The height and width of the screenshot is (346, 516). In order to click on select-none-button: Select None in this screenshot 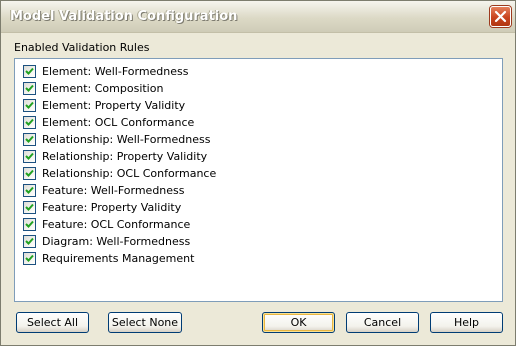, I will do `click(145, 322)`.